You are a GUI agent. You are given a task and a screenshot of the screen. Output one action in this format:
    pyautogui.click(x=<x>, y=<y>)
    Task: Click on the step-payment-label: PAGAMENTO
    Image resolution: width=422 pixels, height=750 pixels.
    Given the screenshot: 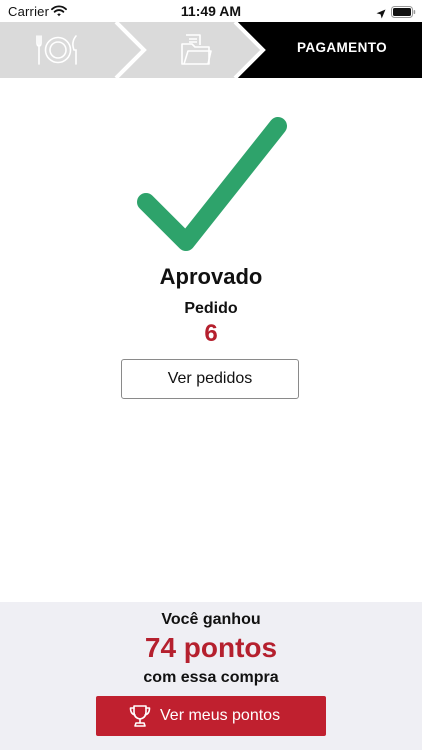 What is the action you would take?
    pyautogui.click(x=342, y=47)
    